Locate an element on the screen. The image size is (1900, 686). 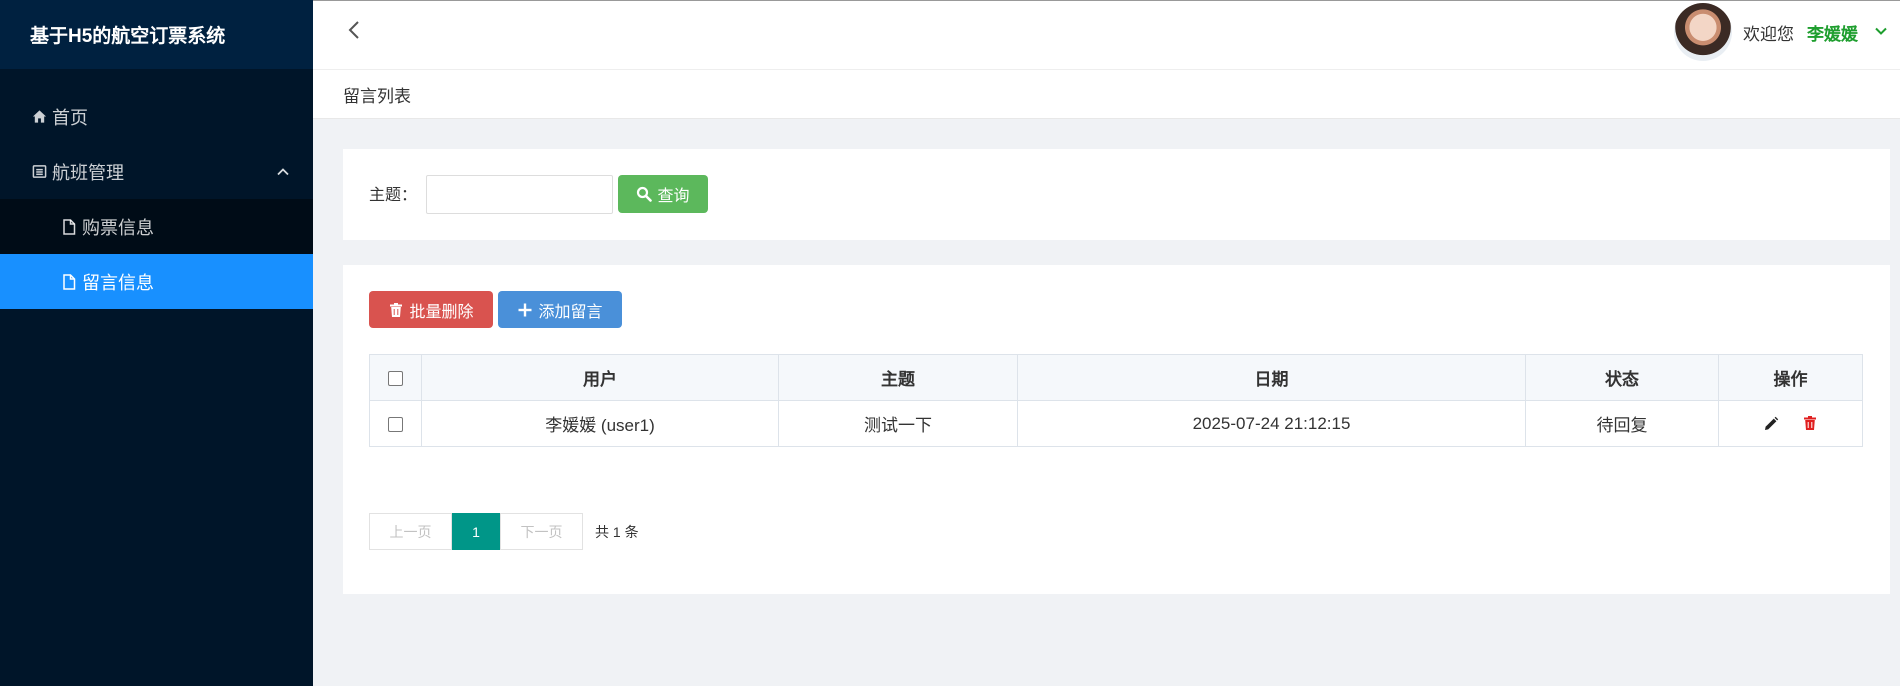
search-panel: 主题： 查询 is located at coordinates (1116, 194).